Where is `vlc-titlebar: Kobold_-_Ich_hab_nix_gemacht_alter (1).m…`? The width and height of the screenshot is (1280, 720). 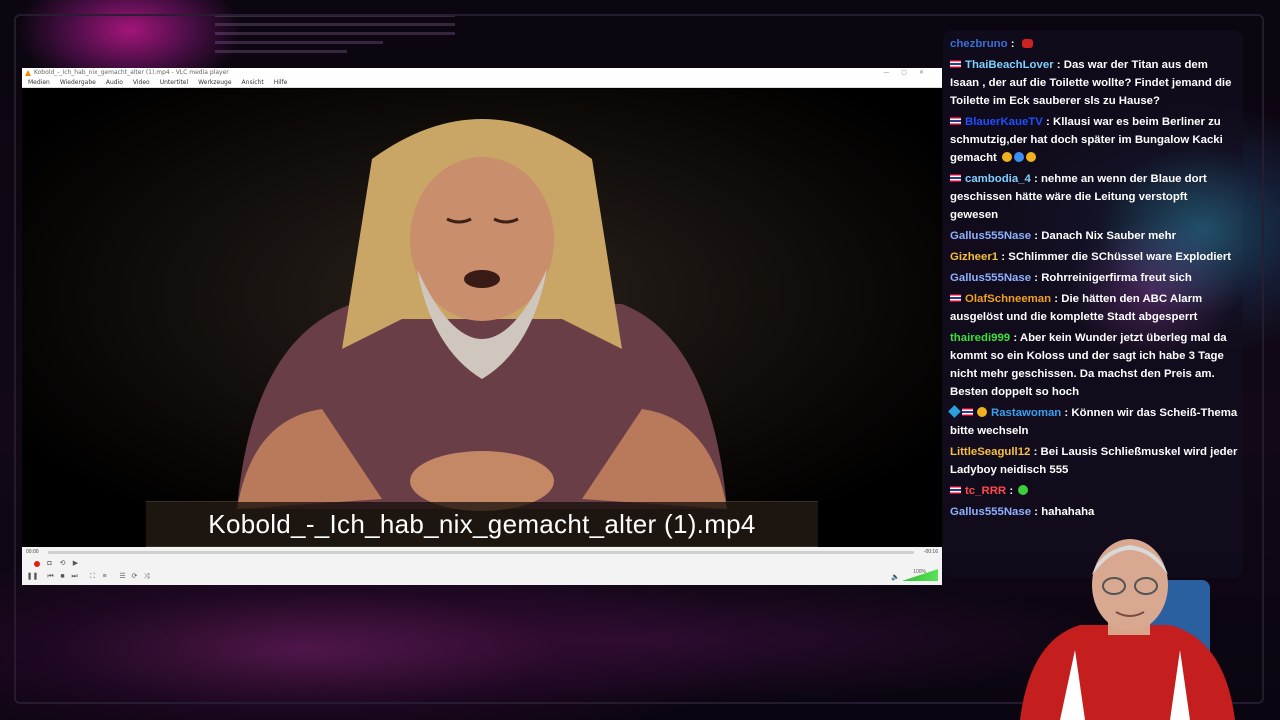 vlc-titlebar: Kobold_-_Ich_hab_nix_gemacht_alter (1).m… is located at coordinates (482, 73).